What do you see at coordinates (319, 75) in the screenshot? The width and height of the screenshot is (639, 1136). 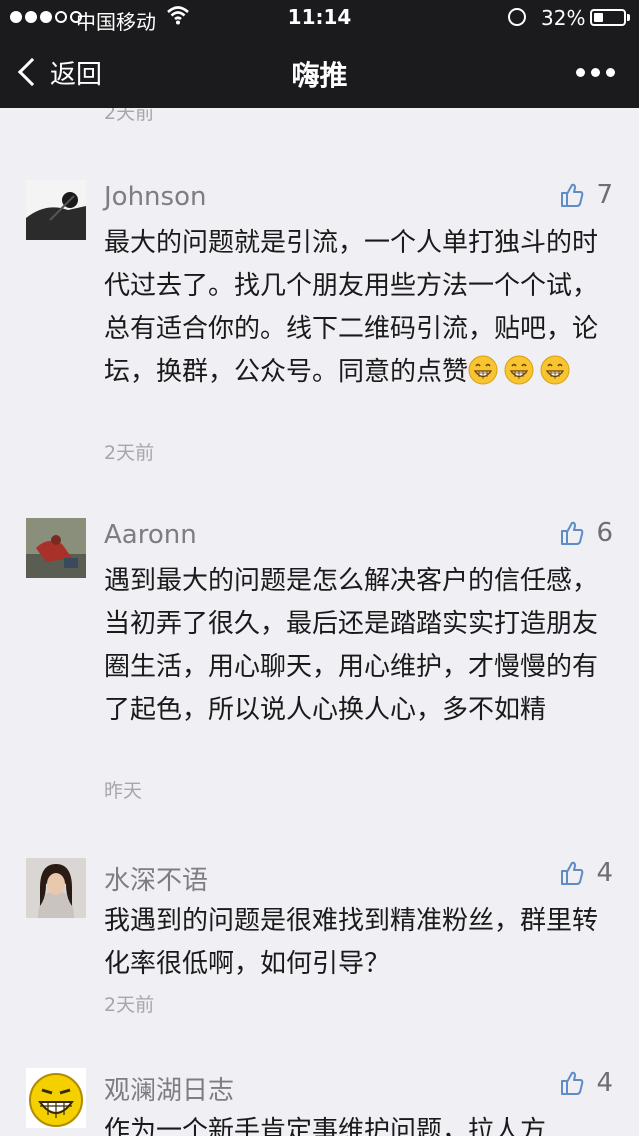 I see `page-title: 嗨推` at bounding box center [319, 75].